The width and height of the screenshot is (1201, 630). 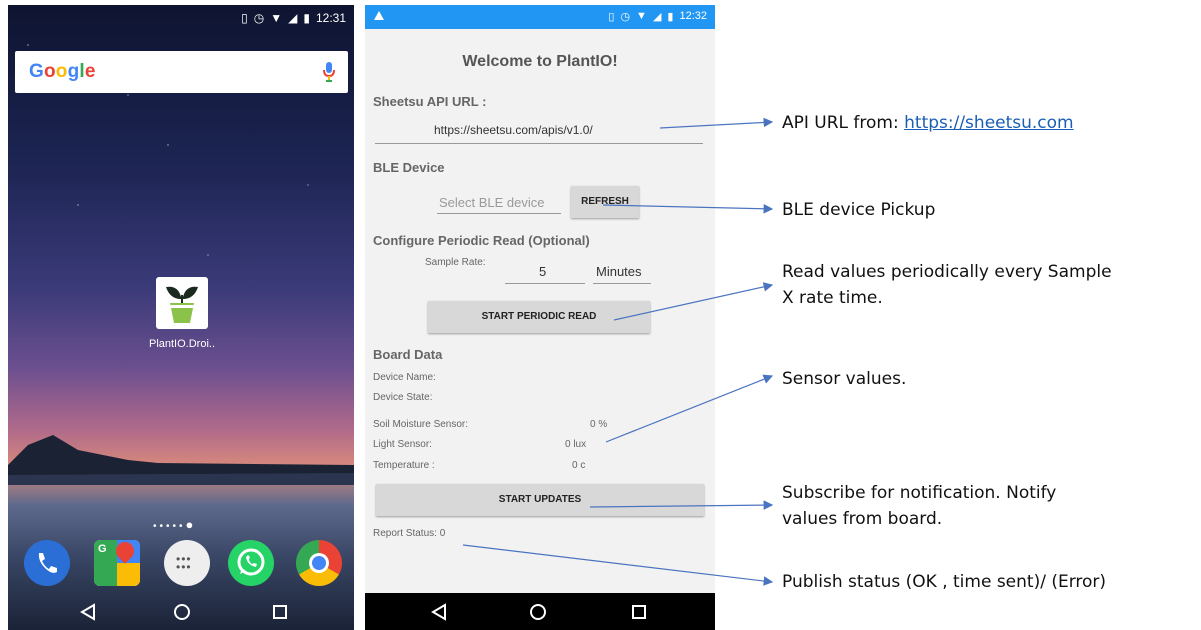 I want to click on arrow-start-updates, so click(x=681, y=505).